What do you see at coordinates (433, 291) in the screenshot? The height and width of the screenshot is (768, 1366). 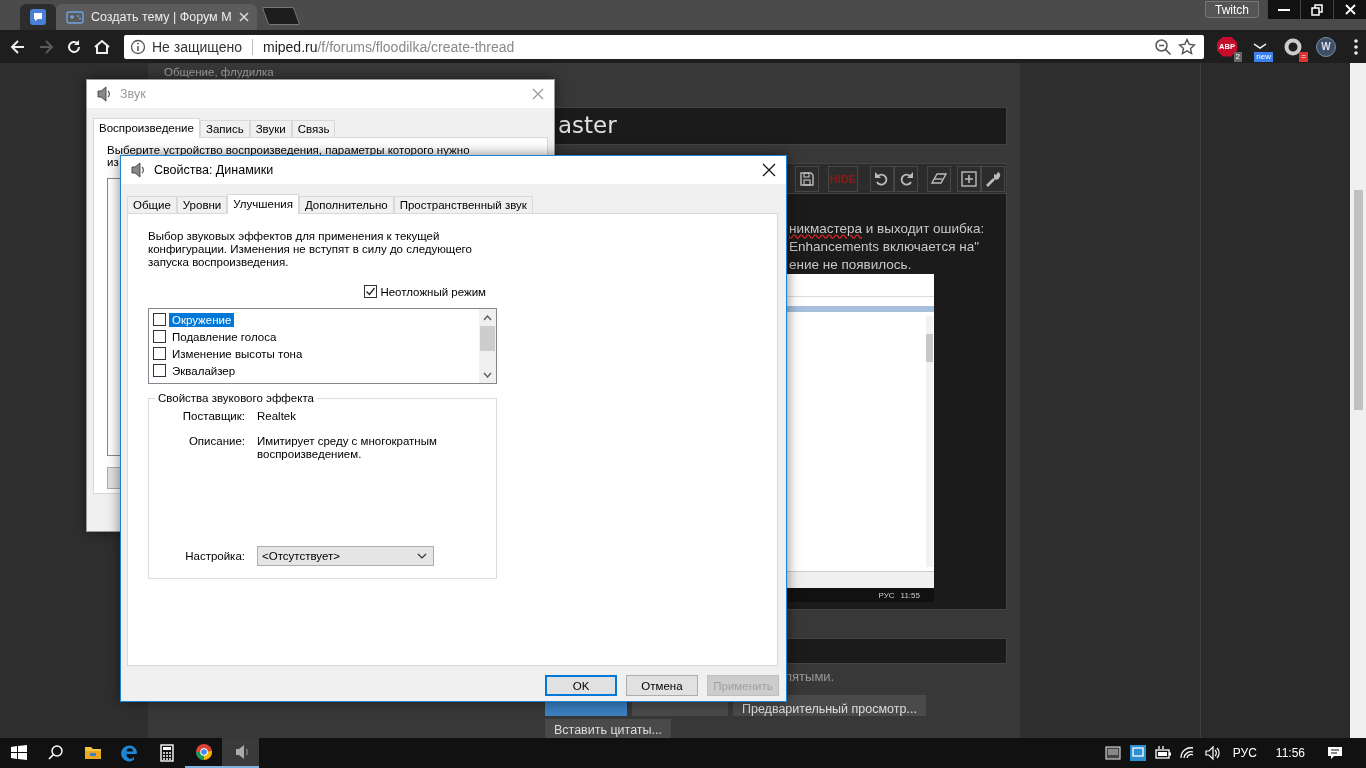 I see `checkbox-label: Неотложный режим` at bounding box center [433, 291].